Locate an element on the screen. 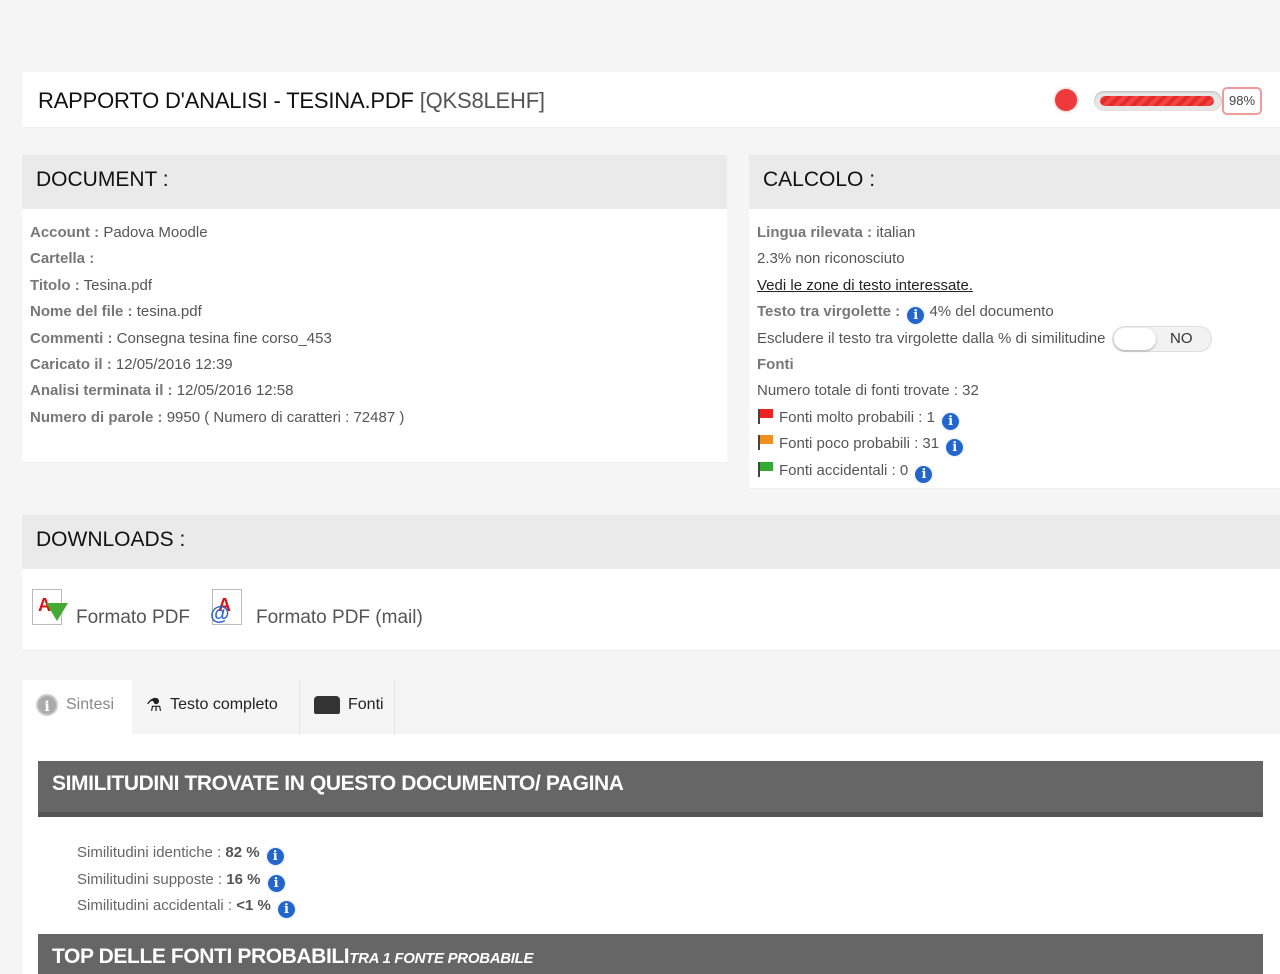 Image resolution: width=1280 pixels, height=974 pixels. top-sources-subtitle: TRA 1 FONTE PROBABILE is located at coordinates (441, 958).